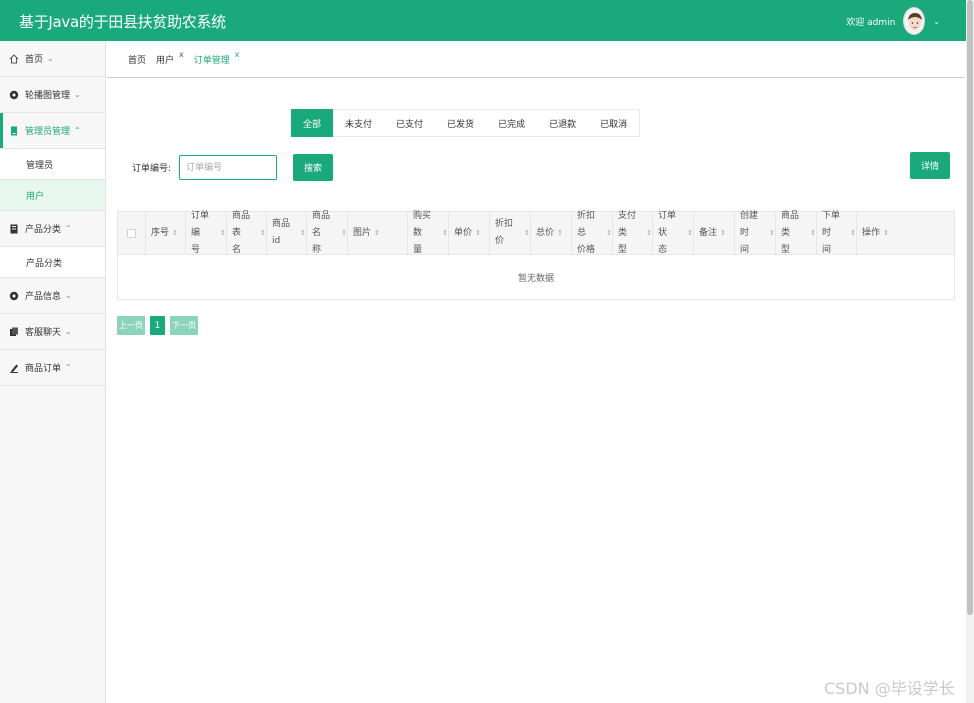  What do you see at coordinates (52, 368) in the screenshot?
I see `sidebar-item-product-orders: 商品订单 ⌃` at bounding box center [52, 368].